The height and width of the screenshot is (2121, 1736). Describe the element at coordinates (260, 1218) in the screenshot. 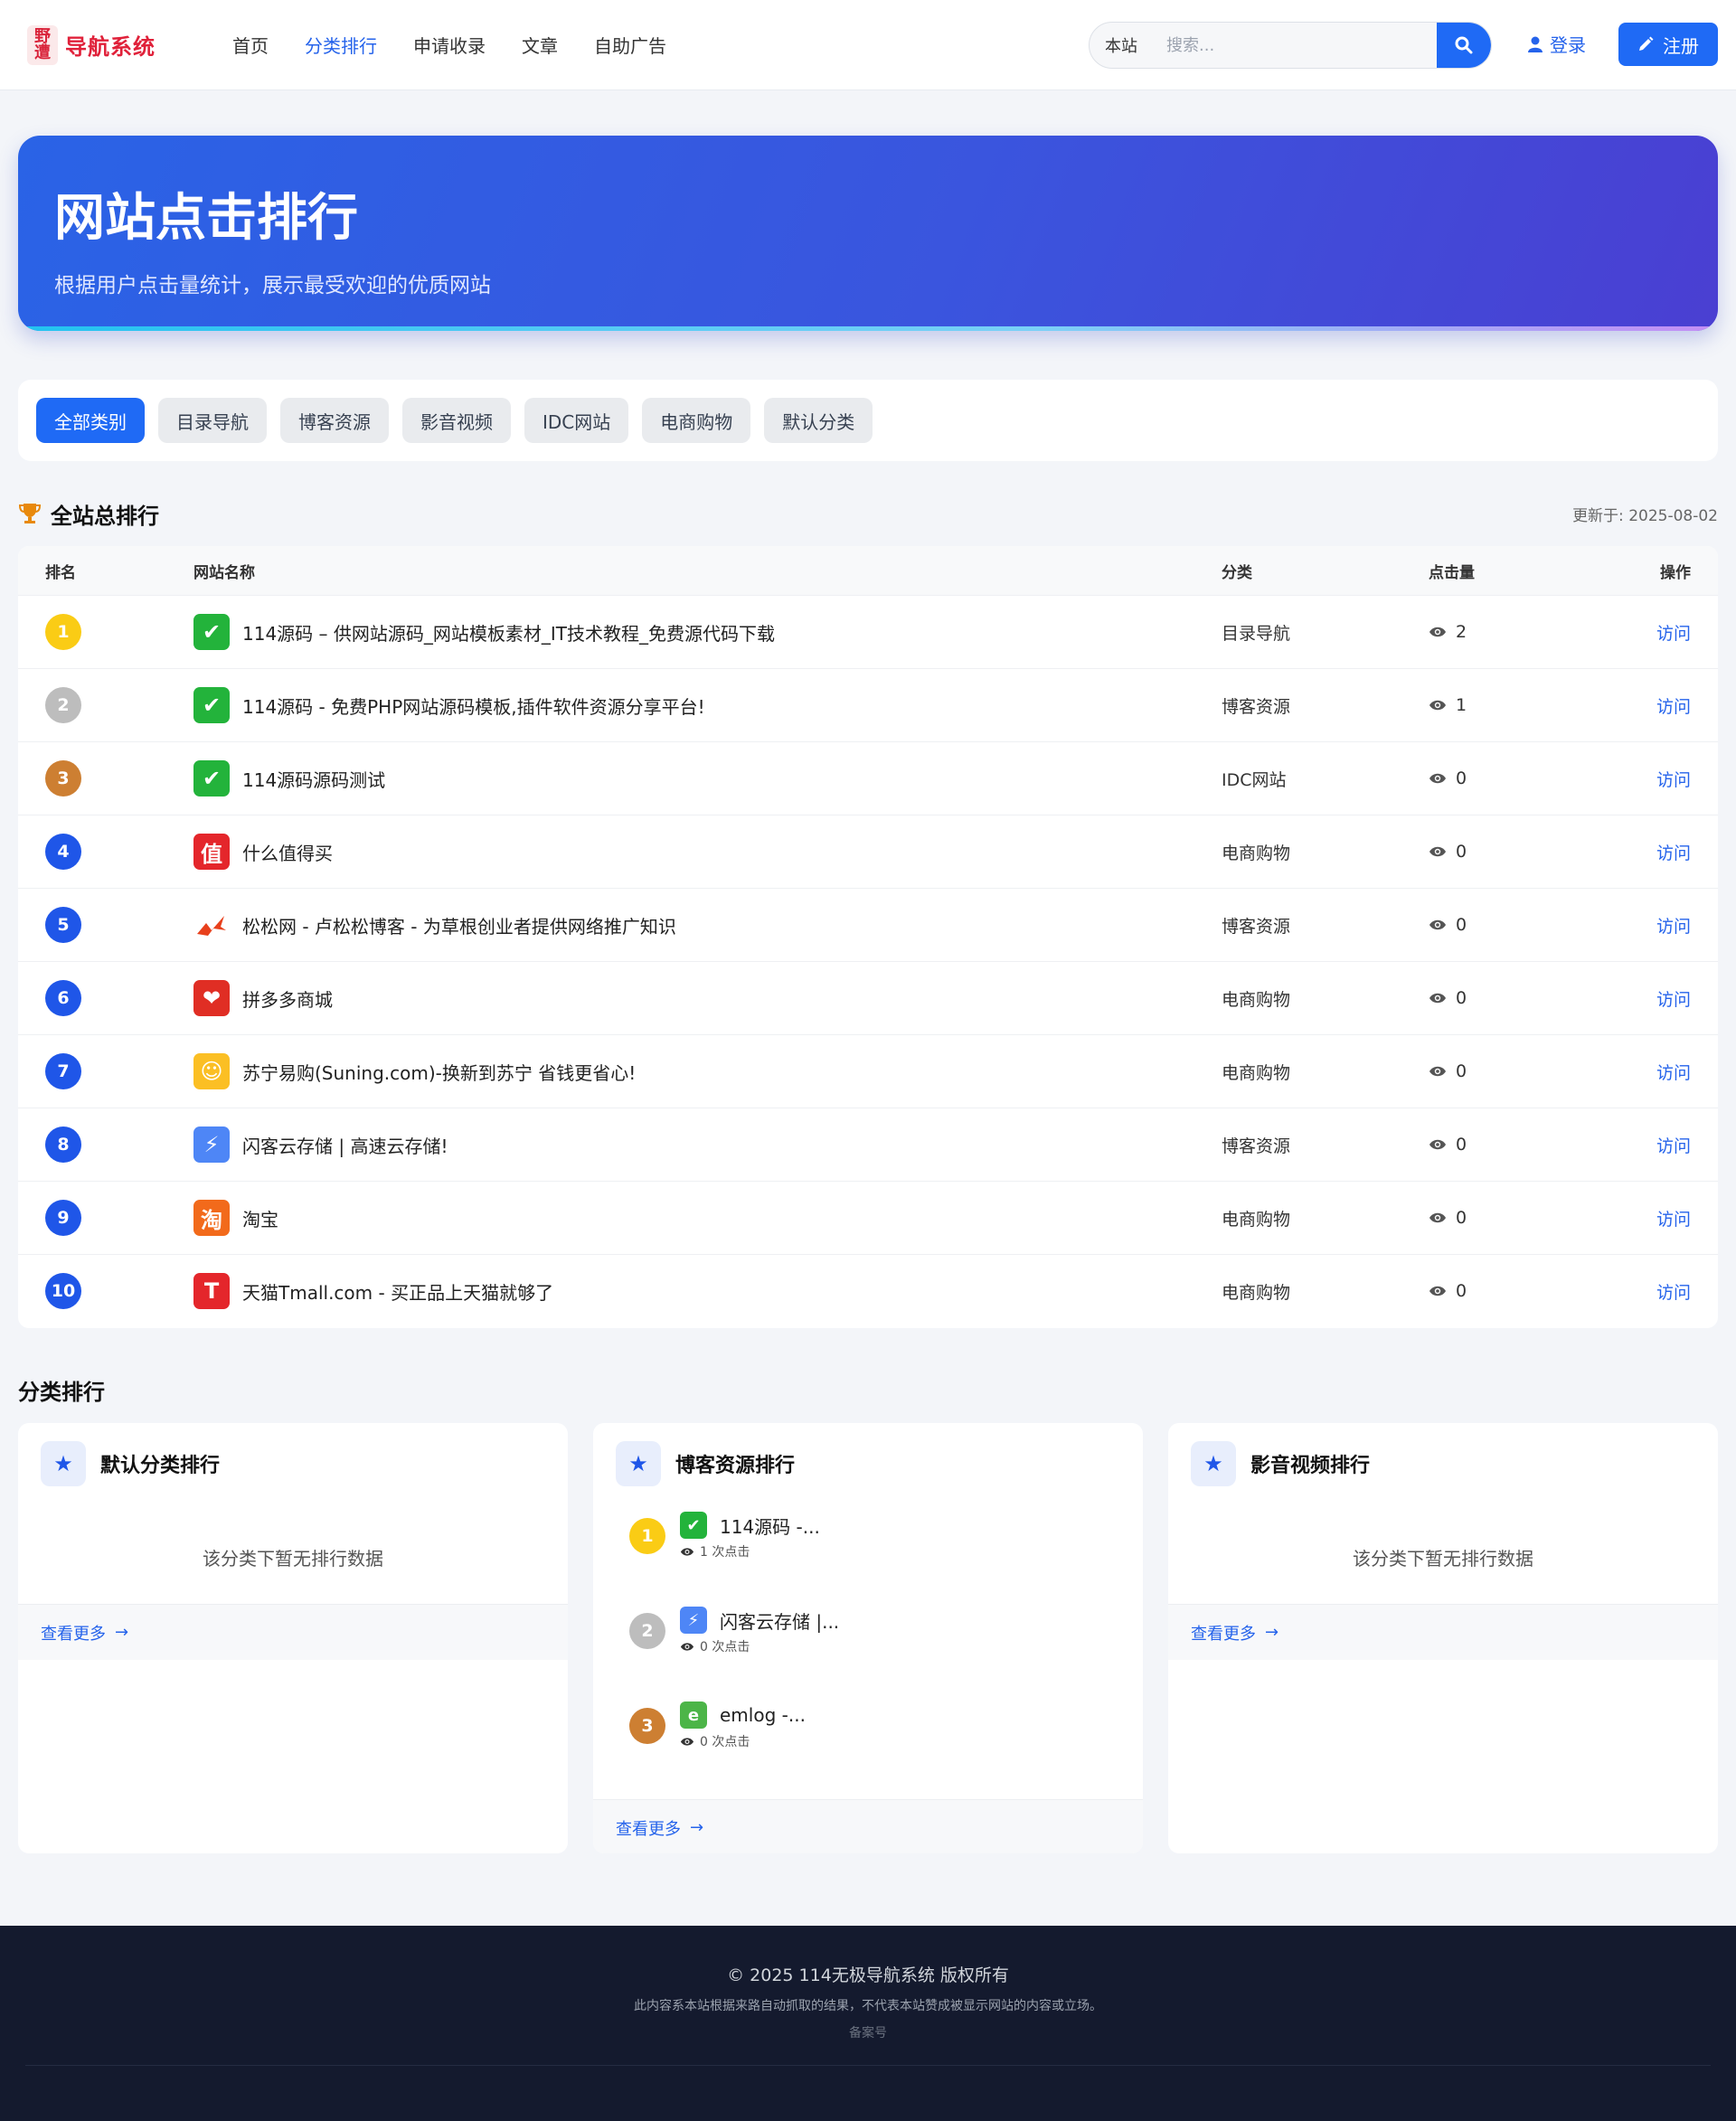

I see `site-name: 淘宝` at that location.